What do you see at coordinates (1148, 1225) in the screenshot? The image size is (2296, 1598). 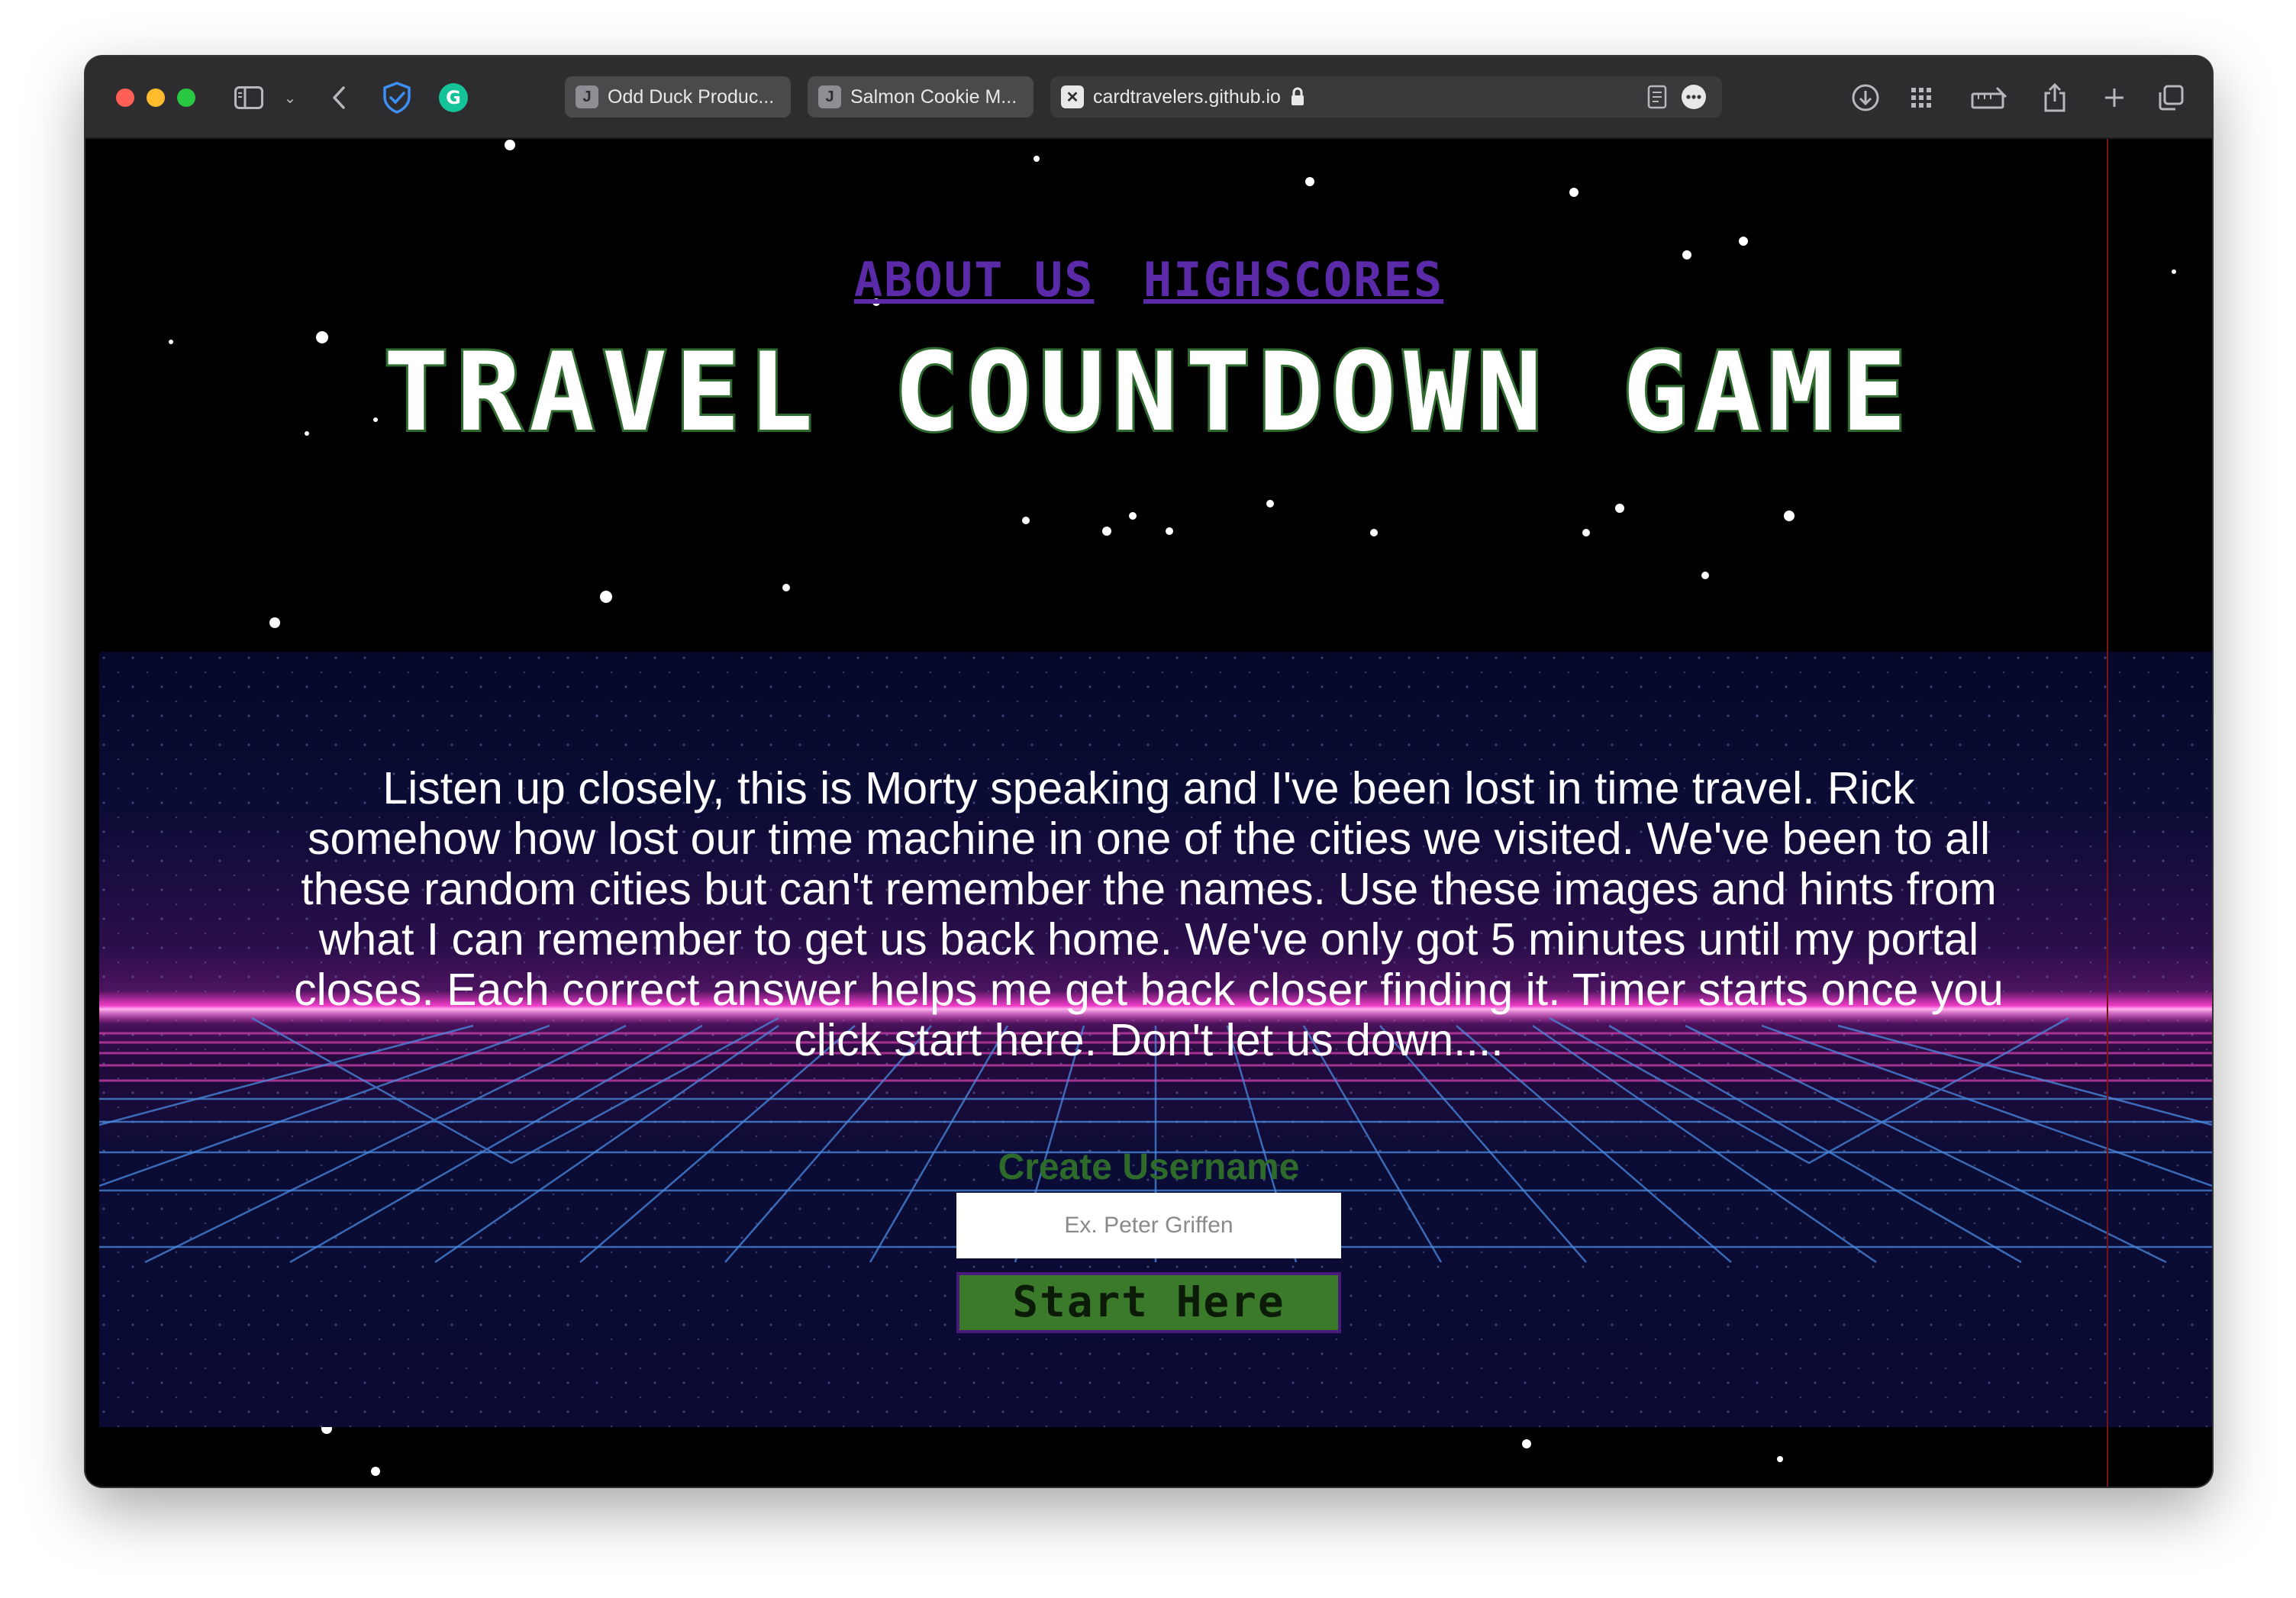 I see `username-input` at bounding box center [1148, 1225].